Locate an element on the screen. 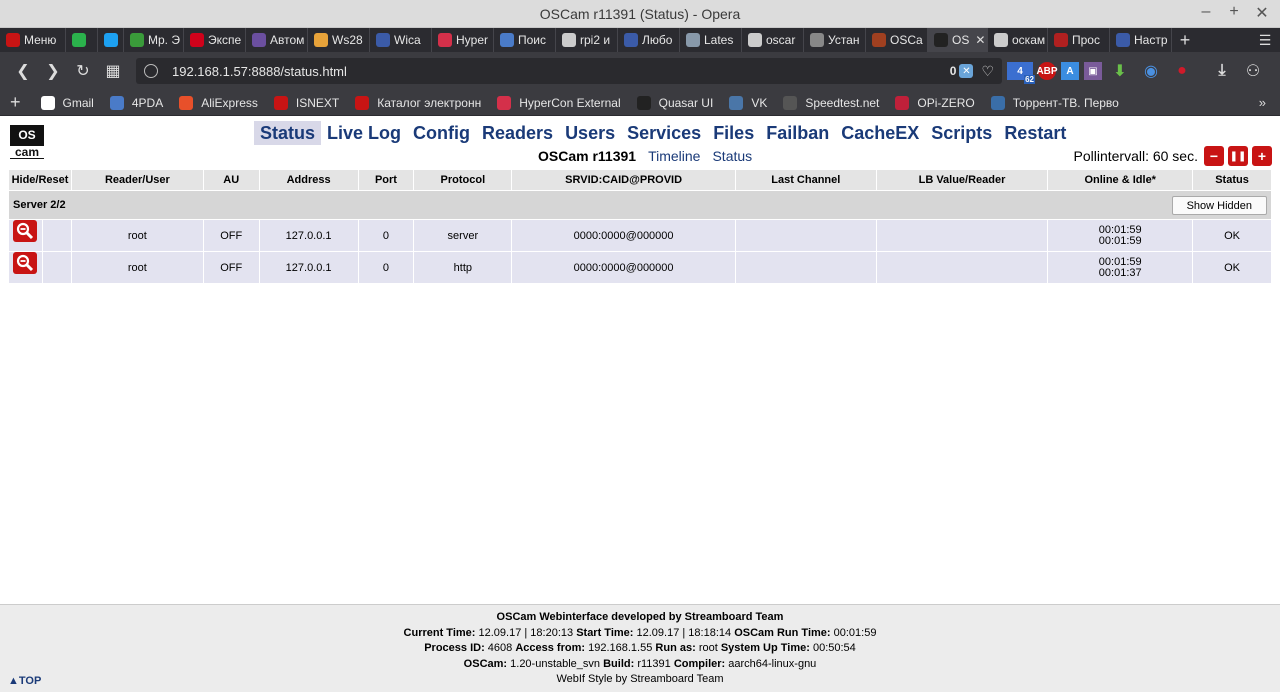 The height and width of the screenshot is (692, 1280). menu-failban: Failban is located at coordinates (797, 133).